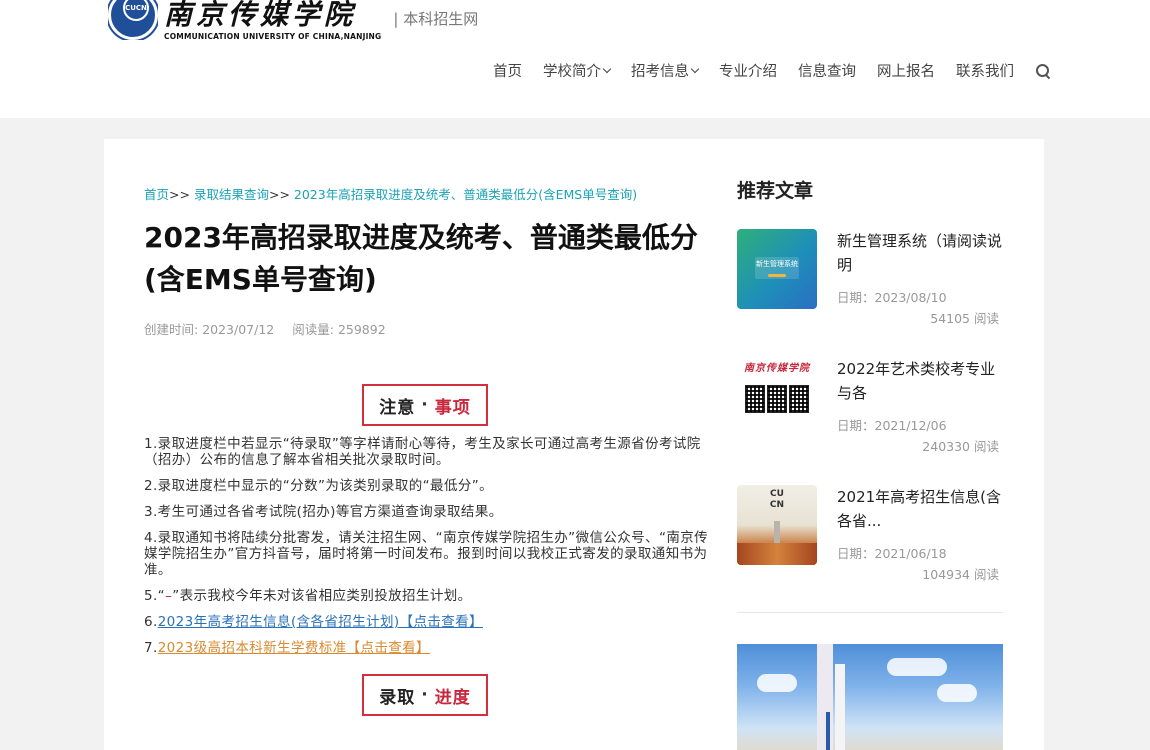 The width and height of the screenshot is (1150, 750). I want to click on recommended-article-title: 2022年艺术类校考专业与各, so click(921, 381).